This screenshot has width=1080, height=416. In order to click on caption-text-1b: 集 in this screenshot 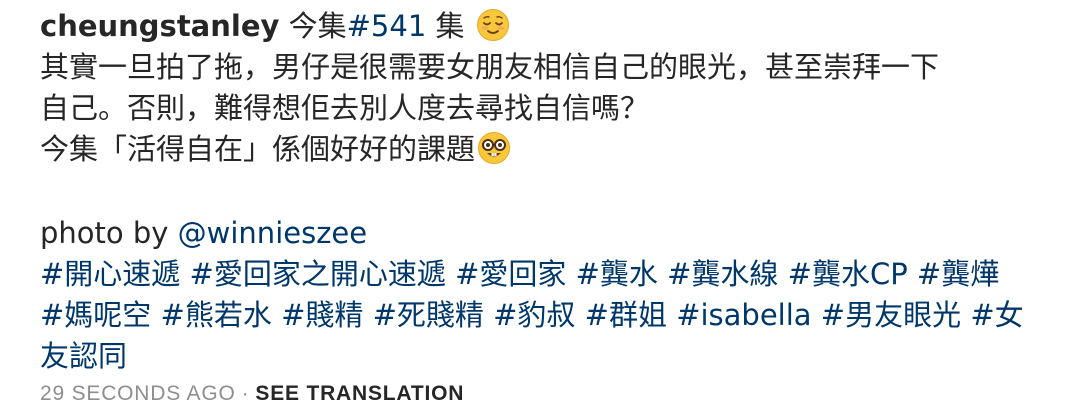, I will do `click(450, 26)`.